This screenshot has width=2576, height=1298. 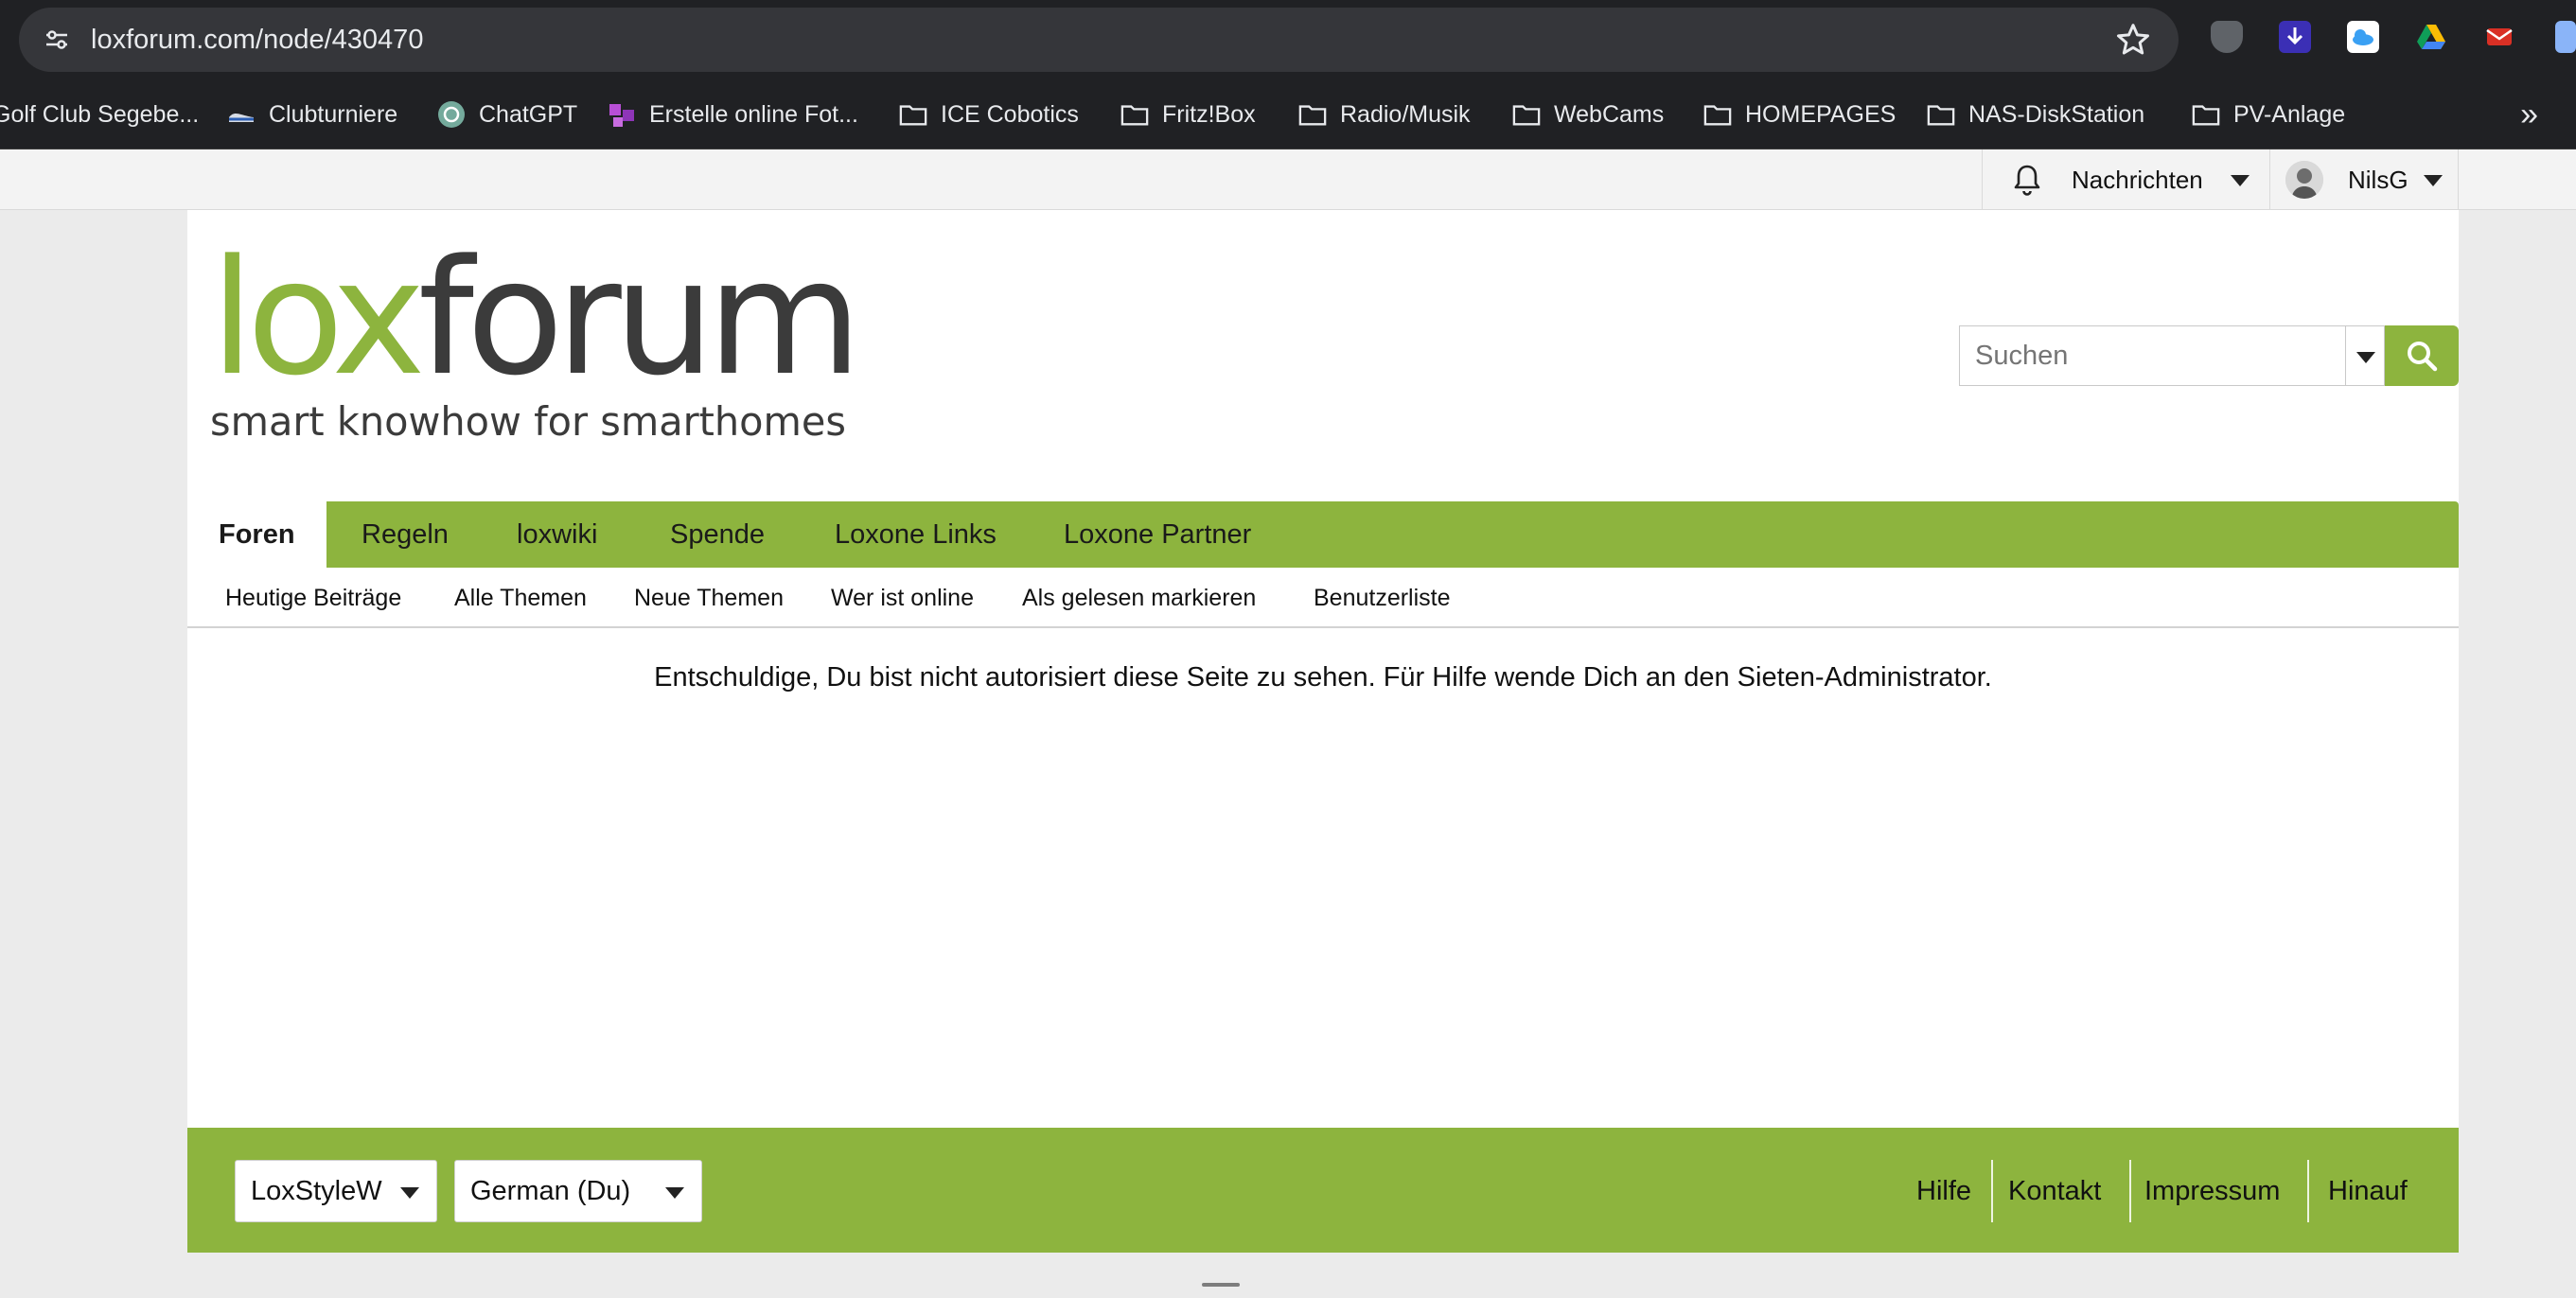 I want to click on footer-link-hinauf: Hinauf, so click(x=2368, y=1191).